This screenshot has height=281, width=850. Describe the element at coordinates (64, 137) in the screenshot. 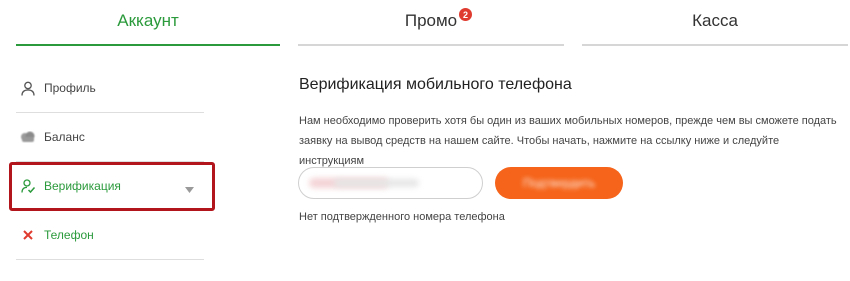

I see `sidebar-item-label: Баланс` at that location.